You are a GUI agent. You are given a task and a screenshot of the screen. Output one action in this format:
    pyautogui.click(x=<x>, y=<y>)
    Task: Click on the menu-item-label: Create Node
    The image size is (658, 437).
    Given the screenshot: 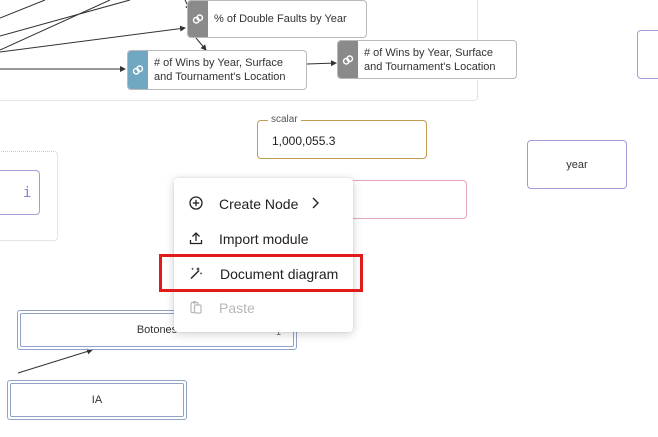 What is the action you would take?
    pyautogui.click(x=259, y=204)
    